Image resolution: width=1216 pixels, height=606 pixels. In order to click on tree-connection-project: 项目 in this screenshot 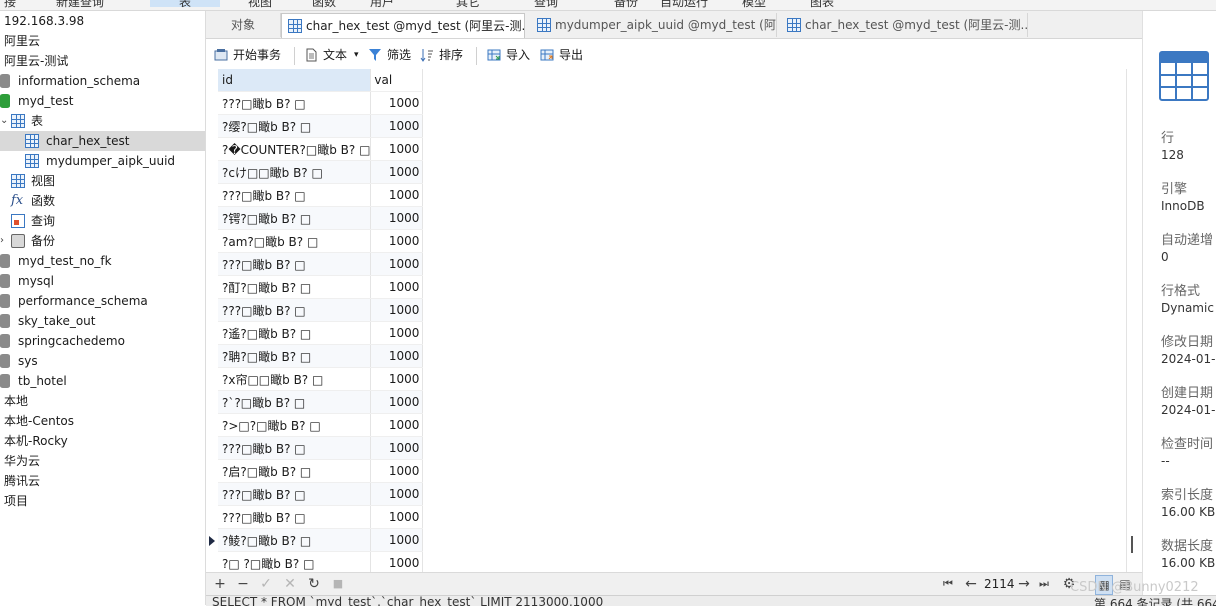, I will do `click(102, 501)`.